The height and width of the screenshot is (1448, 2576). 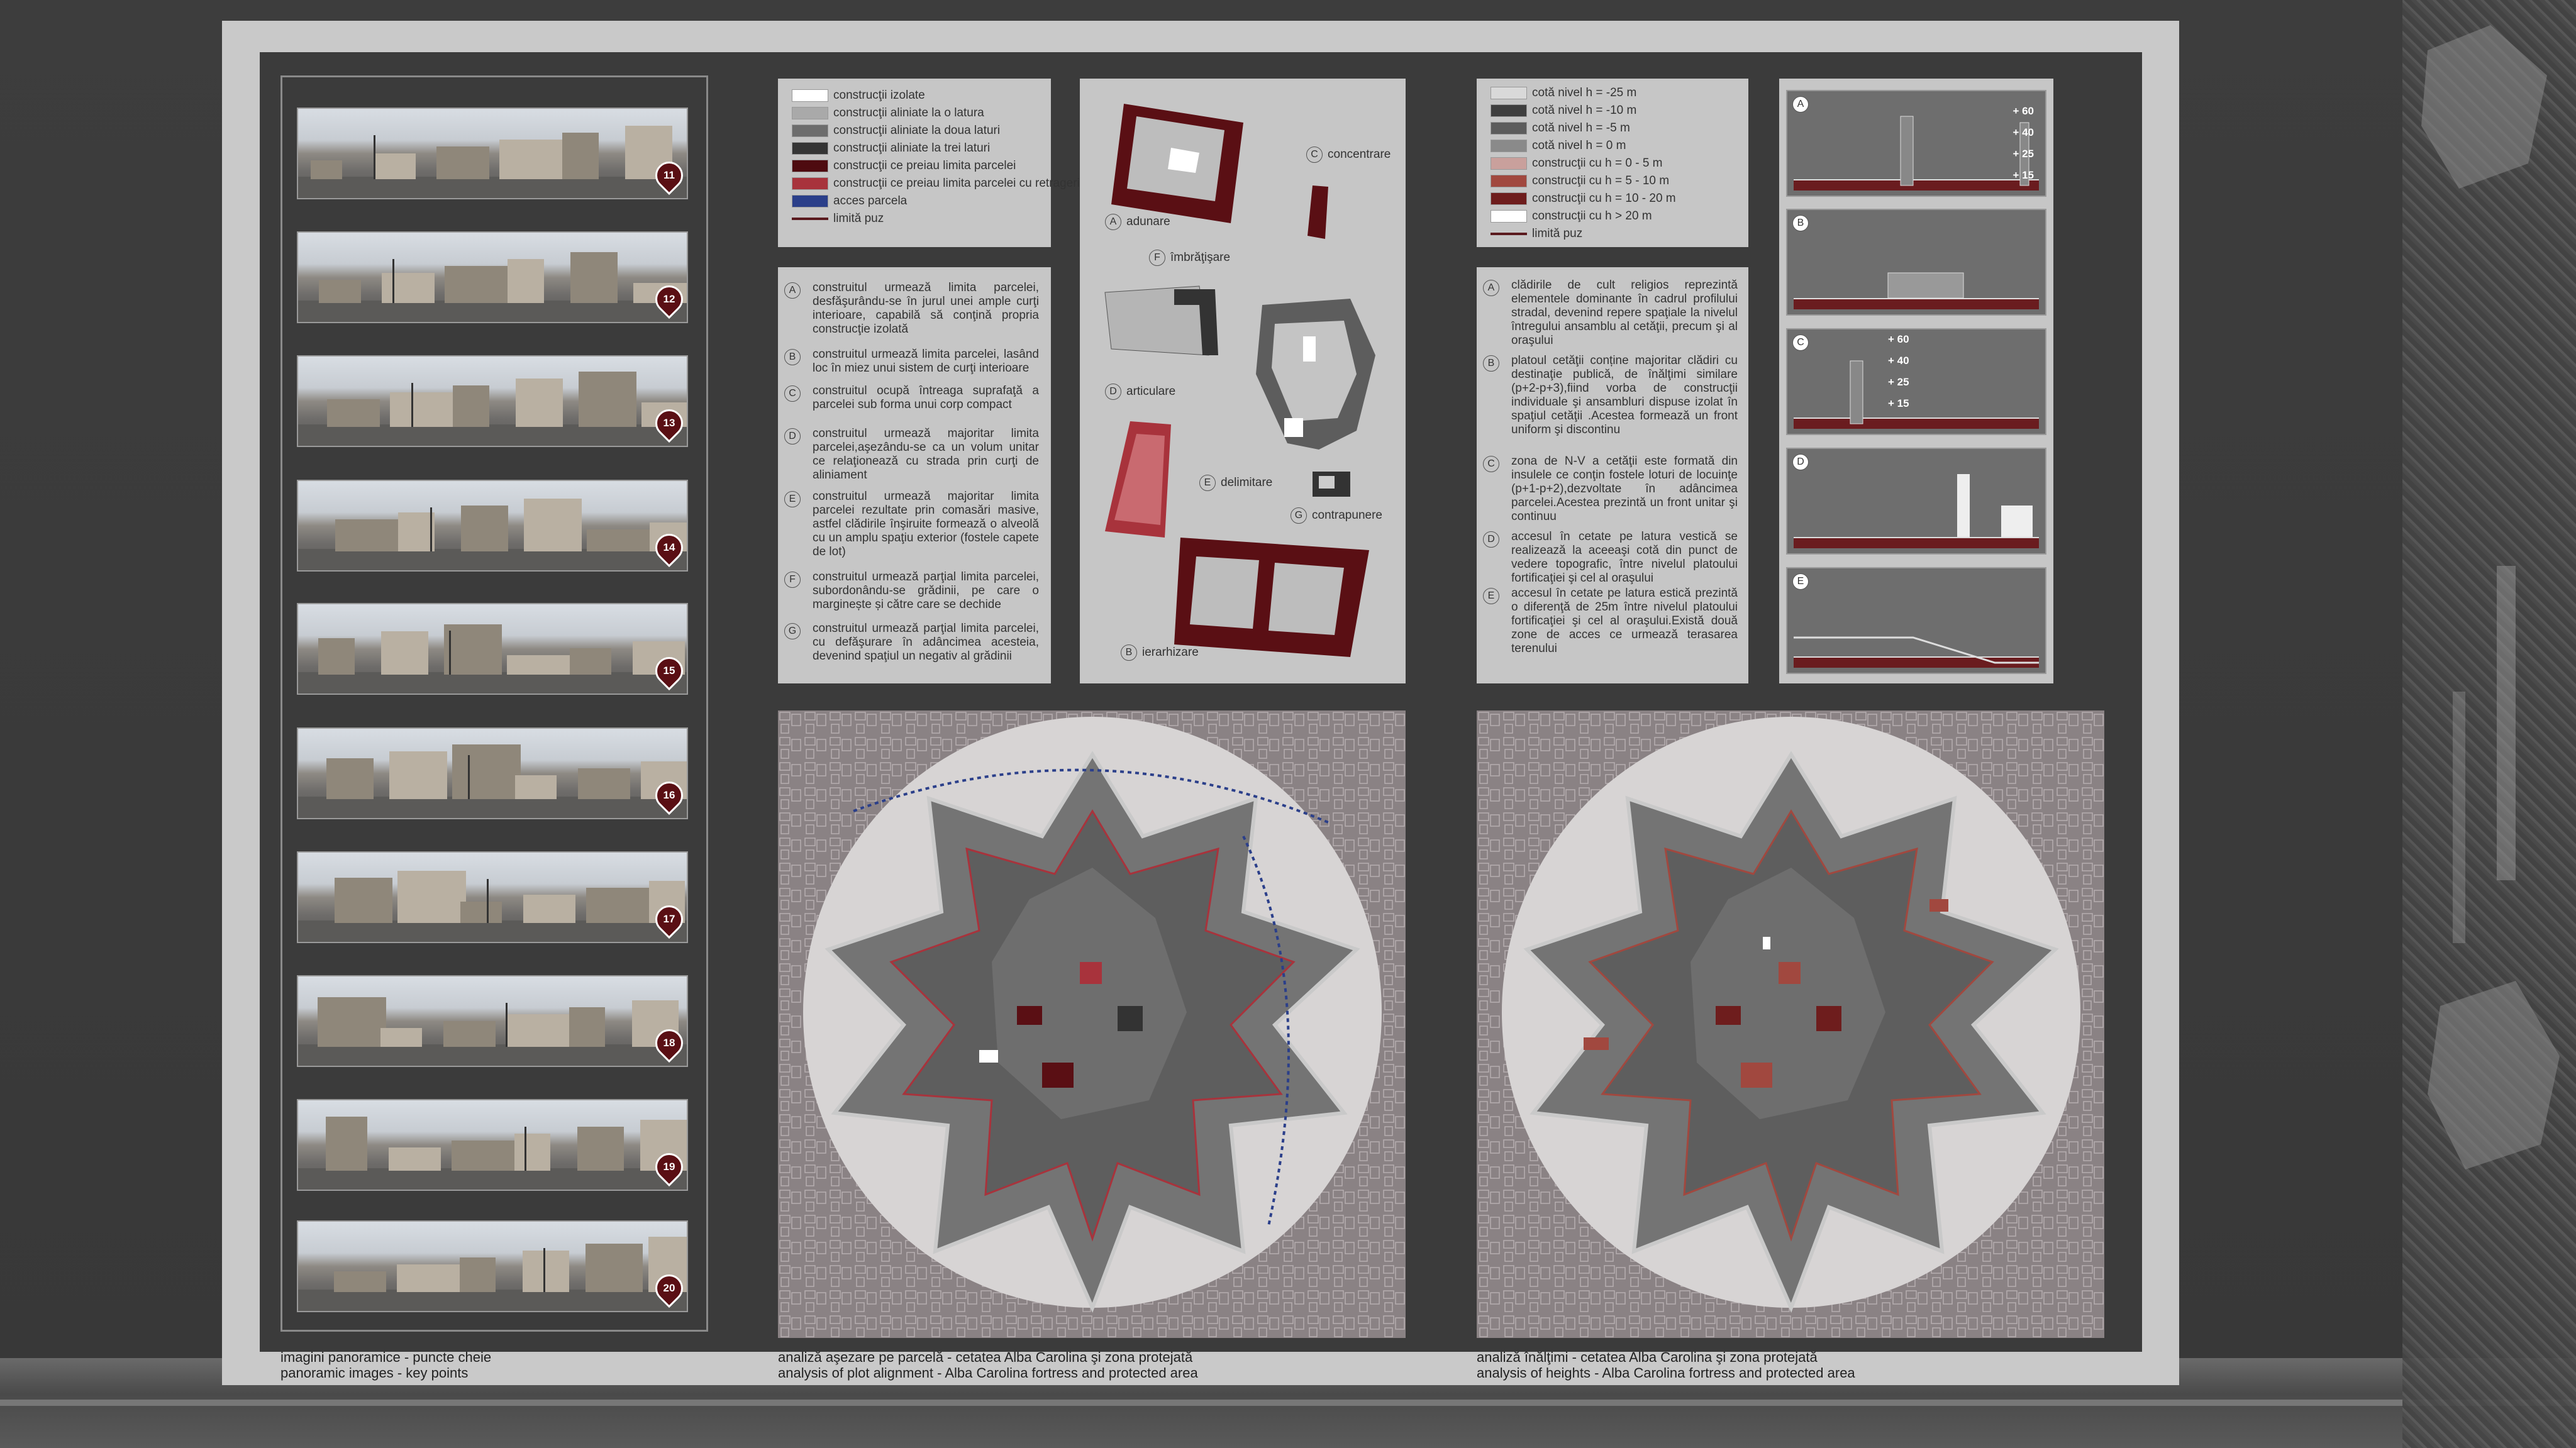 What do you see at coordinates (669, 671) in the screenshot?
I see `panorama-number: 15` at bounding box center [669, 671].